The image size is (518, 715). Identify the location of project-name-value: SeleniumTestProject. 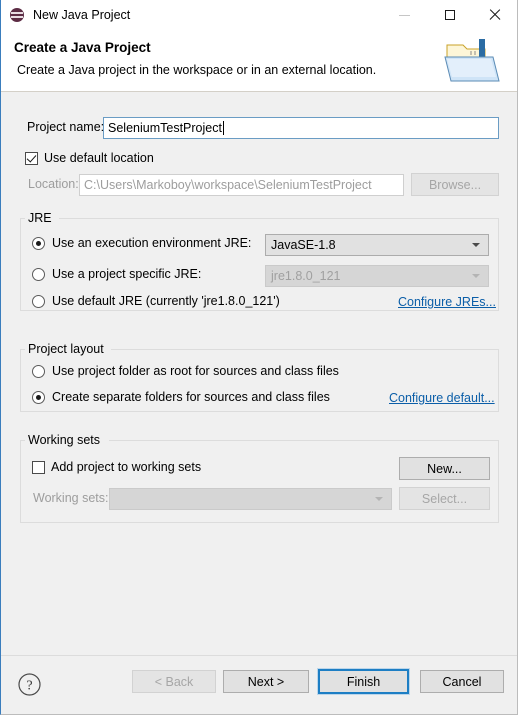
(165, 128).